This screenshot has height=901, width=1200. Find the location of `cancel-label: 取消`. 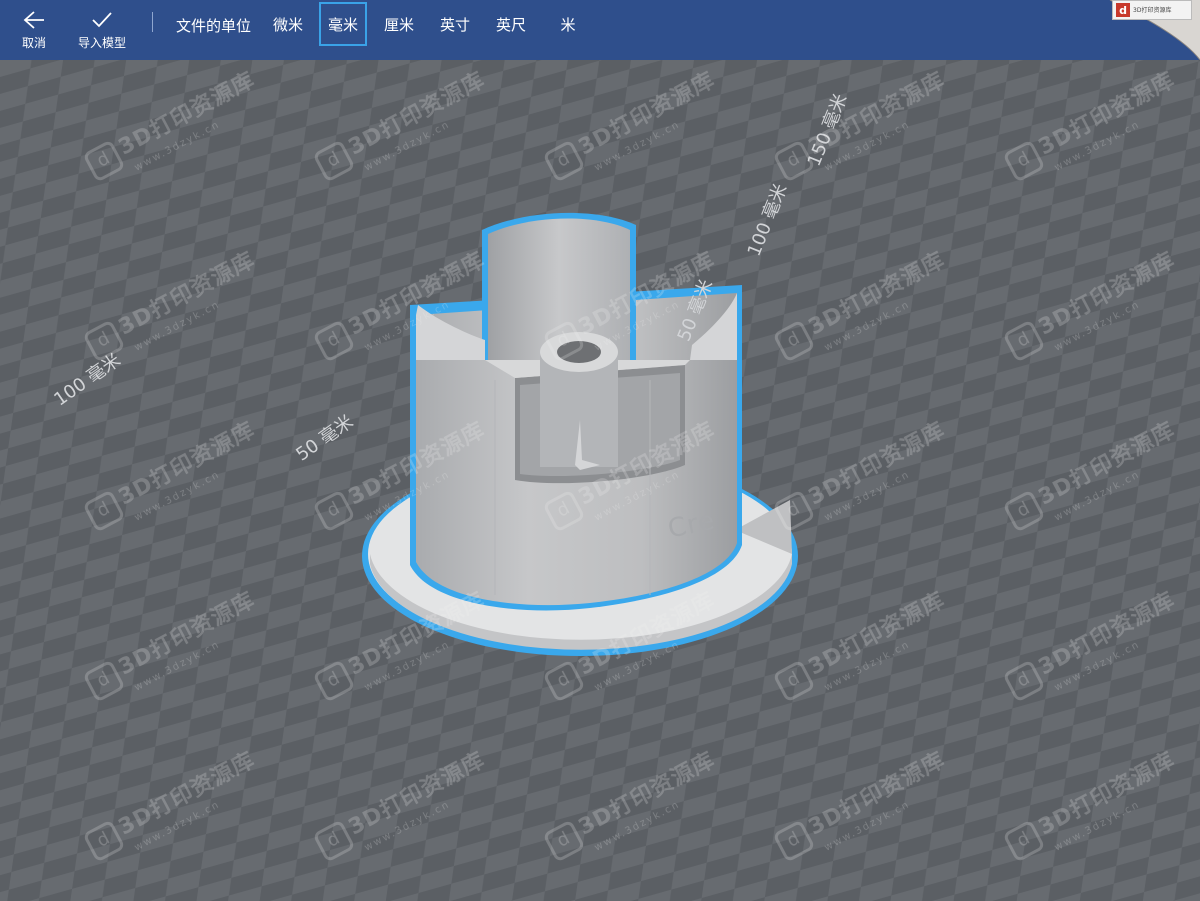

cancel-label: 取消 is located at coordinates (33, 42).